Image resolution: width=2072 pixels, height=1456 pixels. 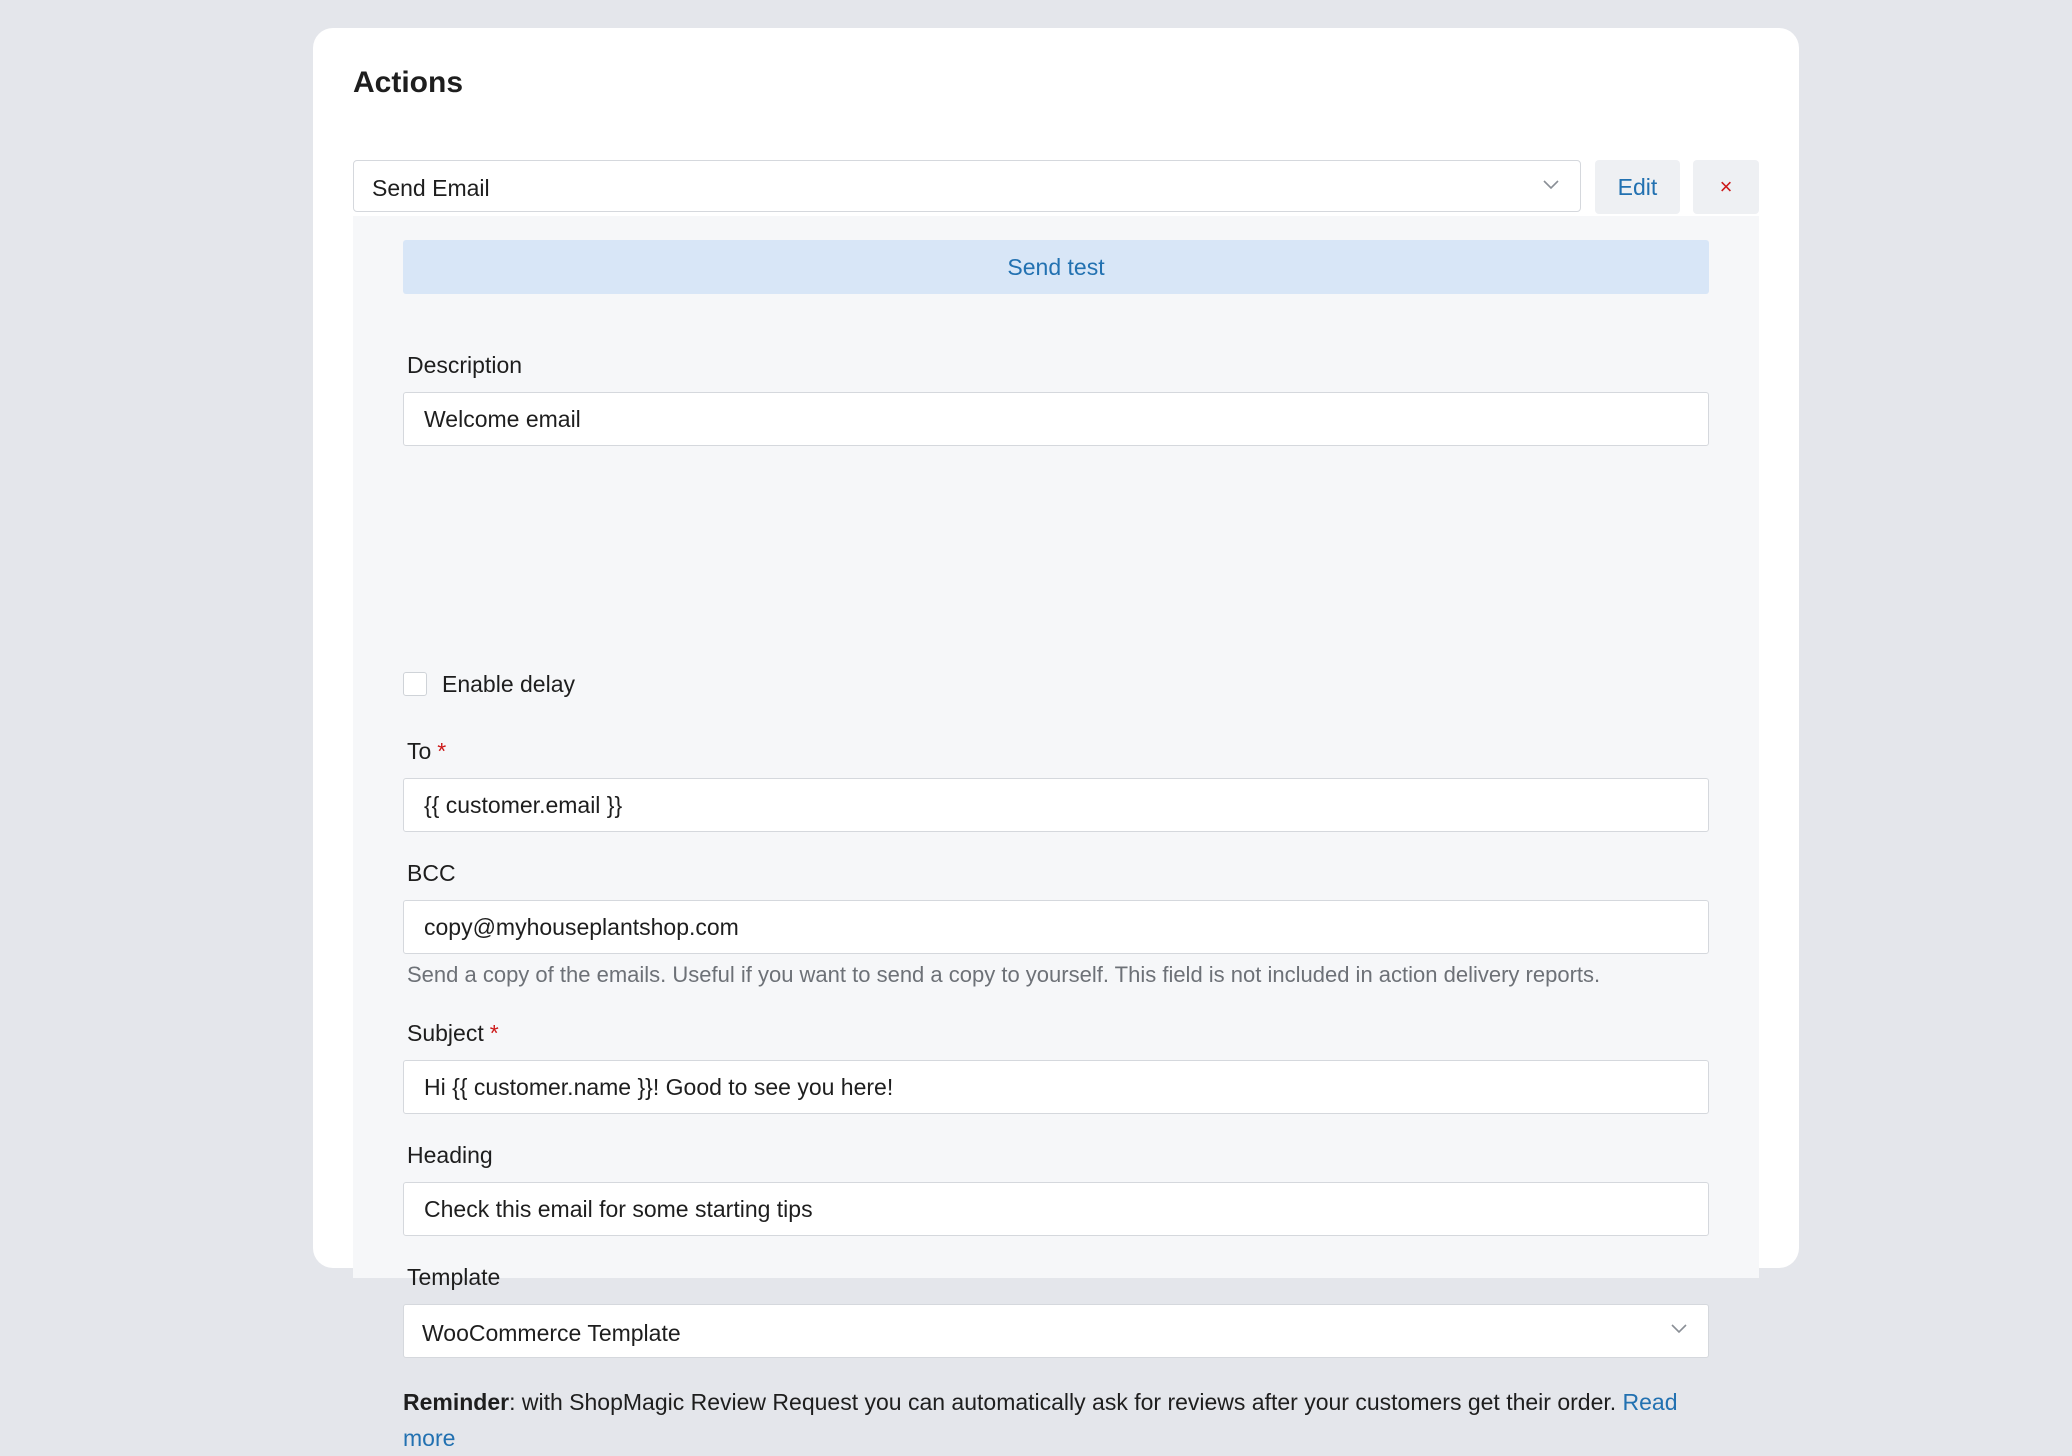 I want to click on heading-input, so click(x=1056, y=1209).